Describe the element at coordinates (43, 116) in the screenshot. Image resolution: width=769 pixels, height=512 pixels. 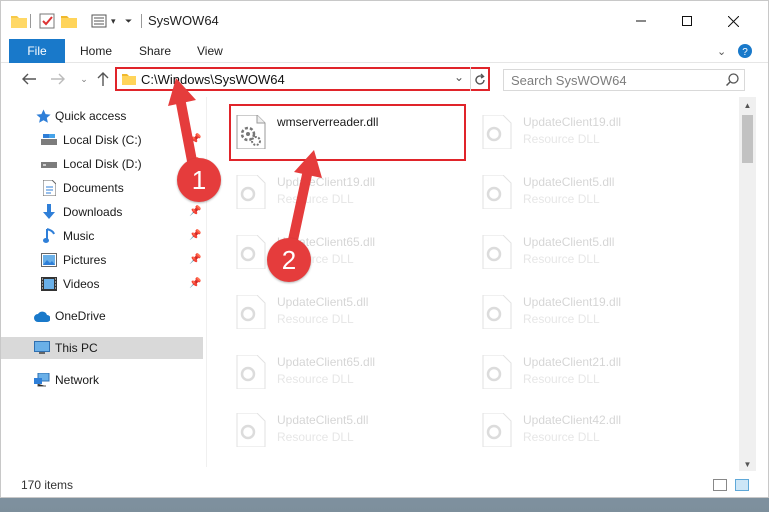
I see `star-icon` at that location.